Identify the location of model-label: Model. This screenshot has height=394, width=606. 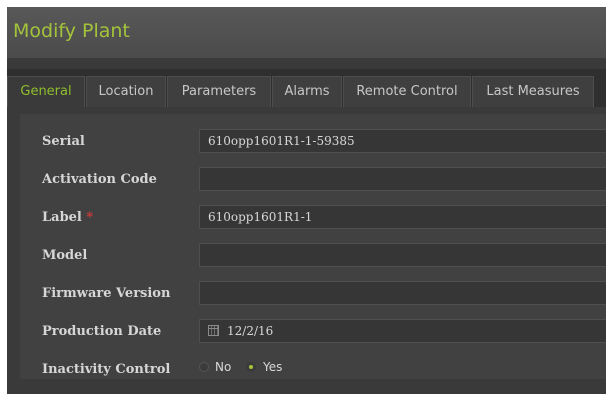
(65, 255).